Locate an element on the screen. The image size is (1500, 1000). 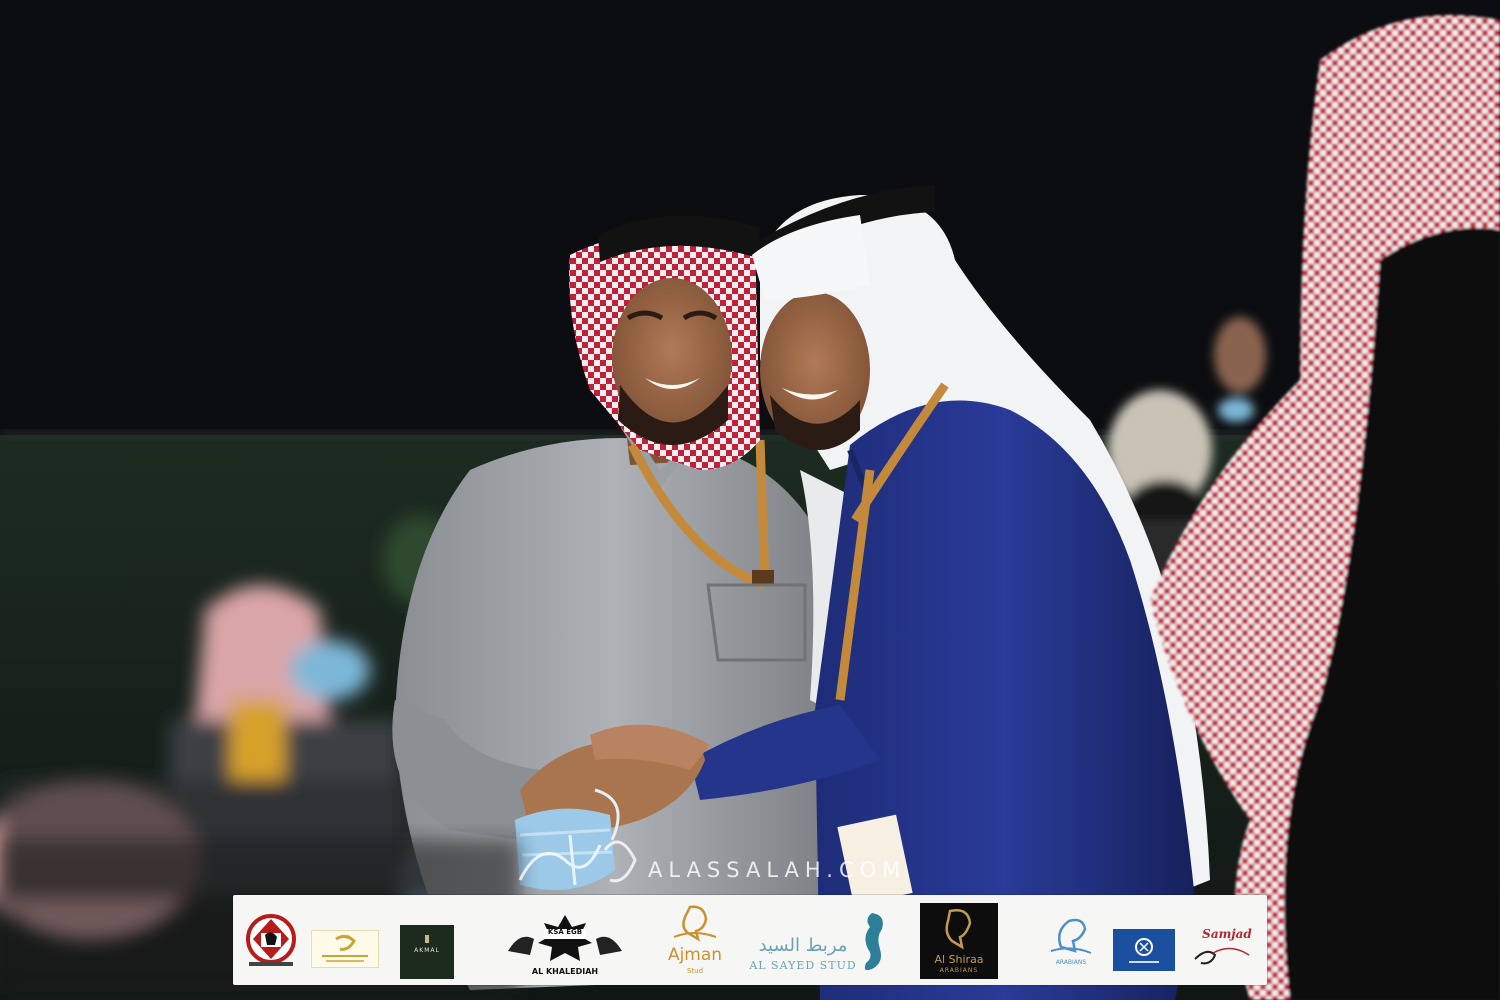
al-sayed-label: AL SAYED STUD is located at coordinates (803, 965).